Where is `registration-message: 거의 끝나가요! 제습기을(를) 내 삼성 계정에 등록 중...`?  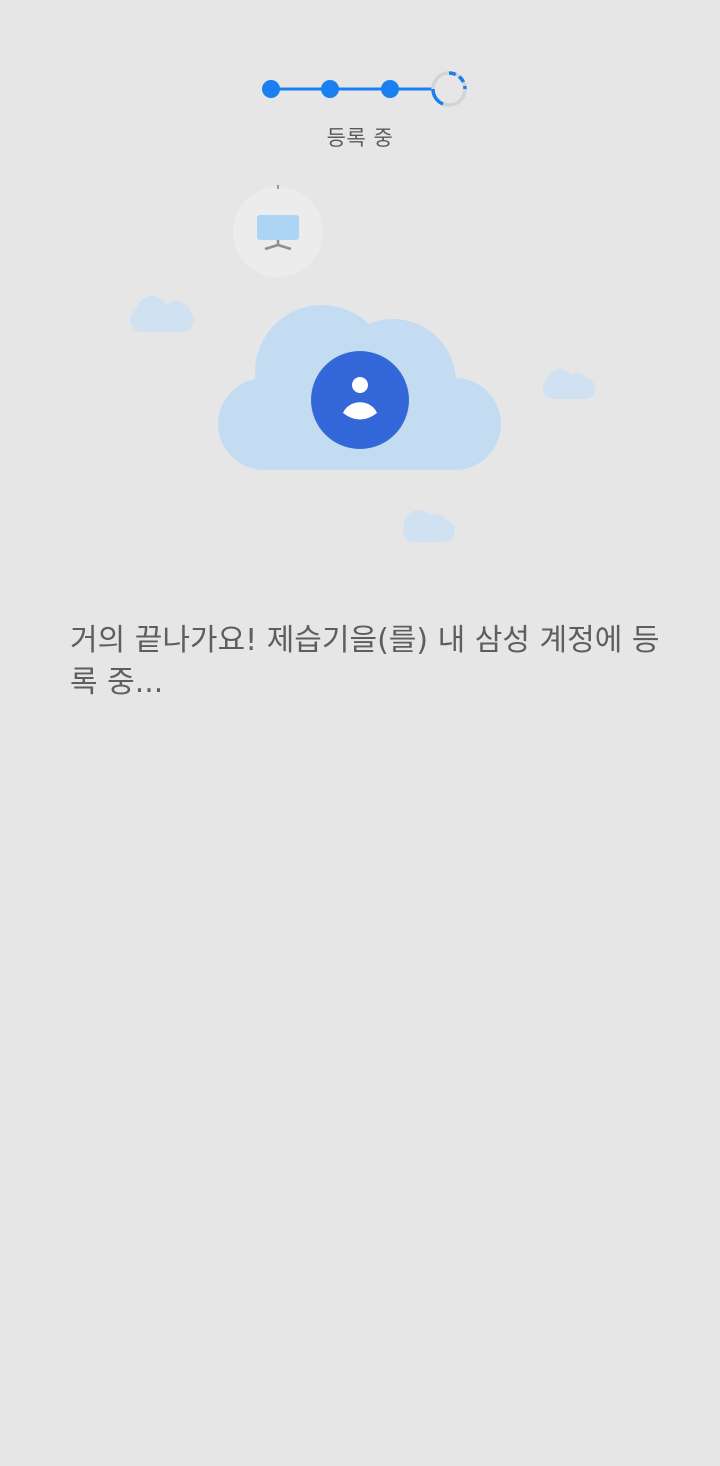 registration-message: 거의 끝나가요! 제습기을(를) 내 삼성 계정에 등록 중... is located at coordinates (365, 661).